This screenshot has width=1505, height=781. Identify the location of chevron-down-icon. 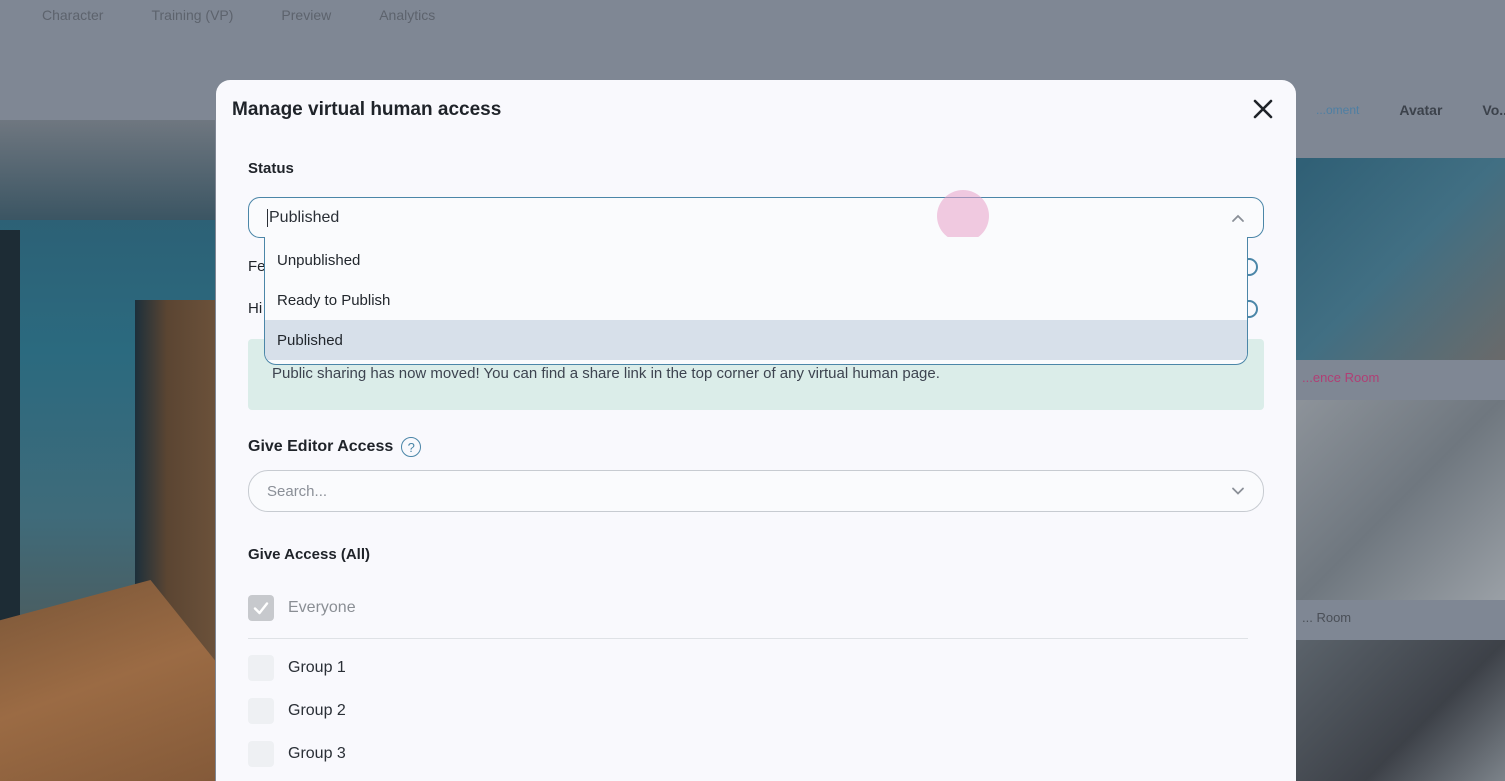
(1238, 491).